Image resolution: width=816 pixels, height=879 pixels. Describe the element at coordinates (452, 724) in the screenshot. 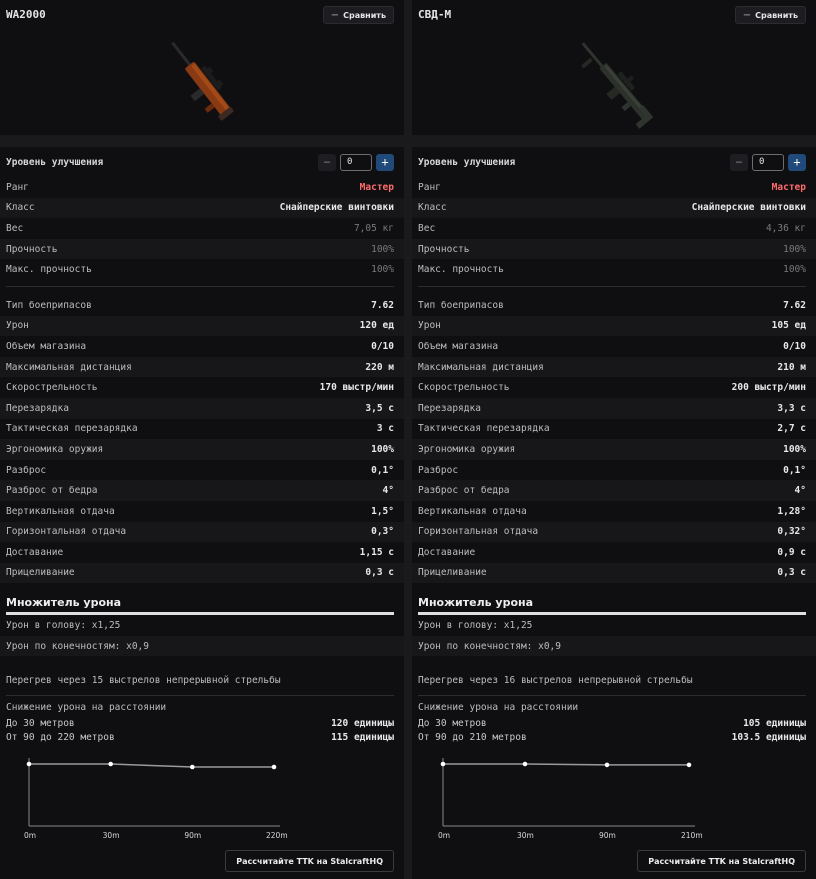

I see `falloff-label: До 30 метров` at that location.